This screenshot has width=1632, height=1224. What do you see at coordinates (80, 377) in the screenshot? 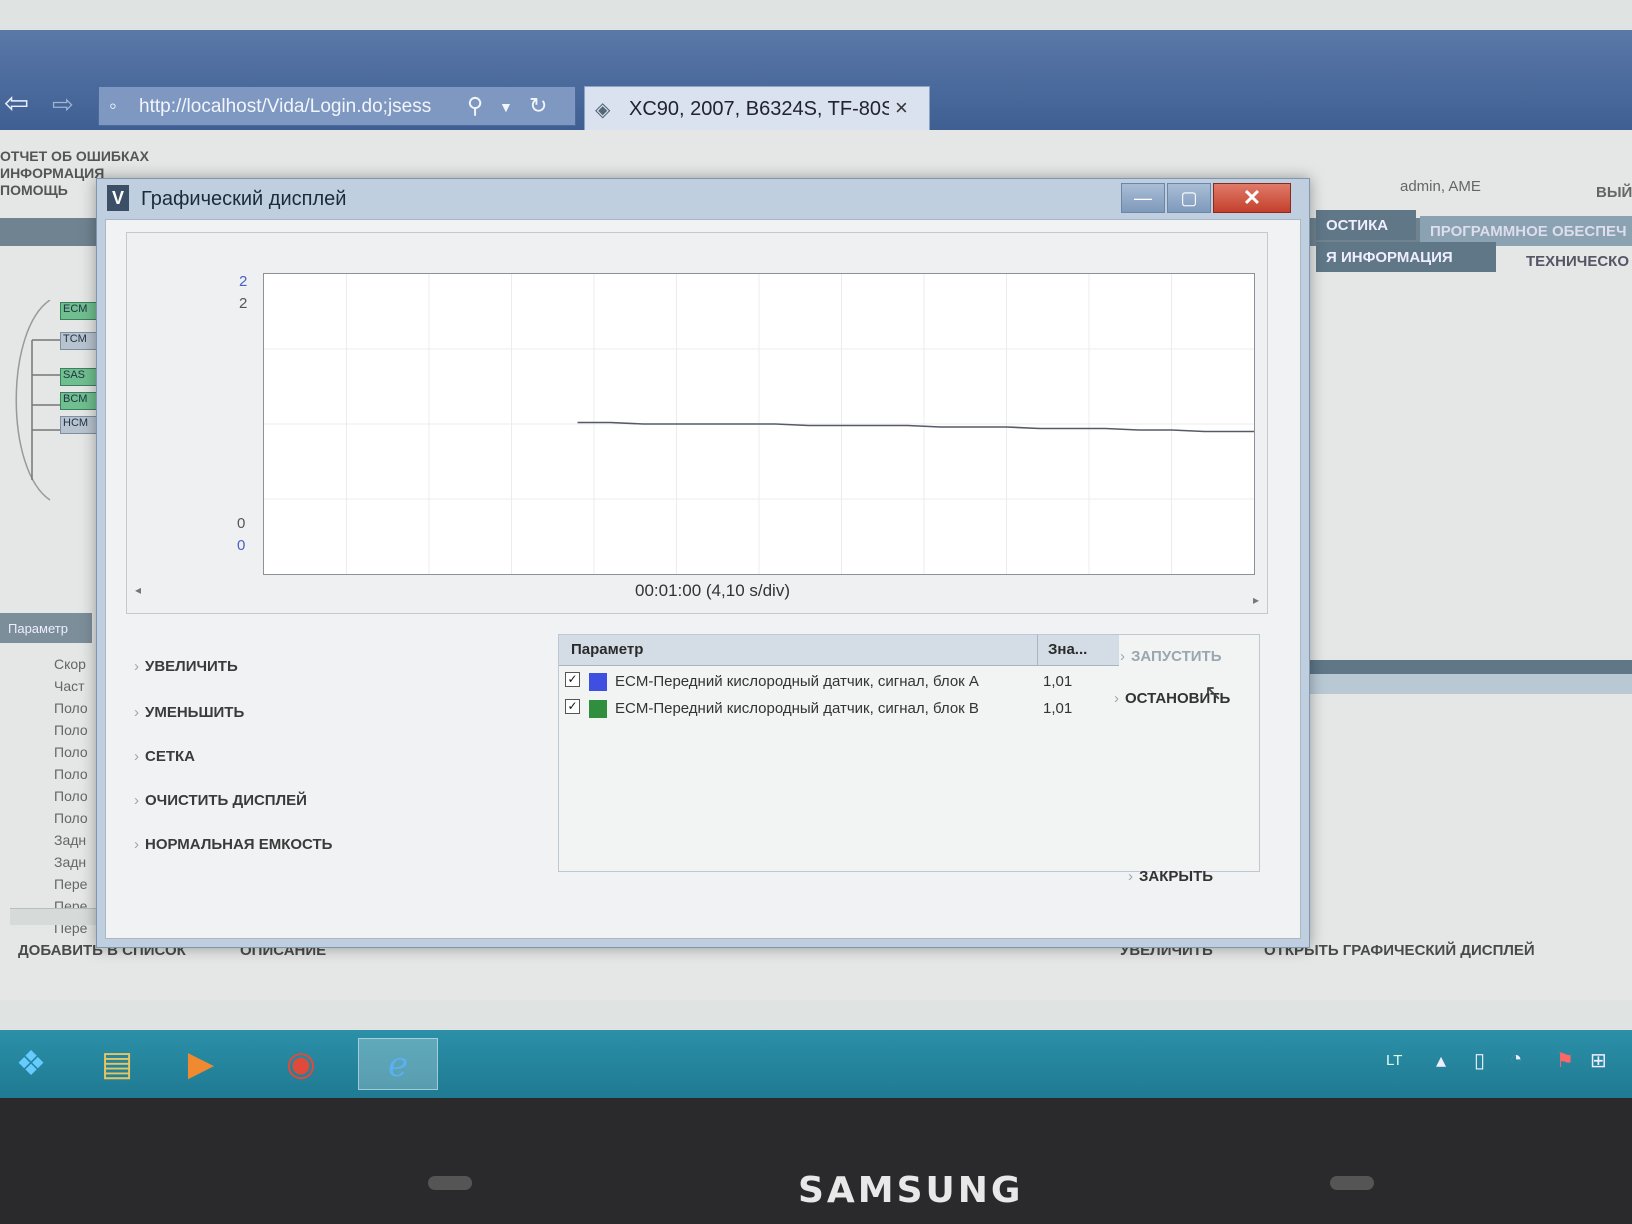
I see `tree-node-sas: SAS` at bounding box center [80, 377].